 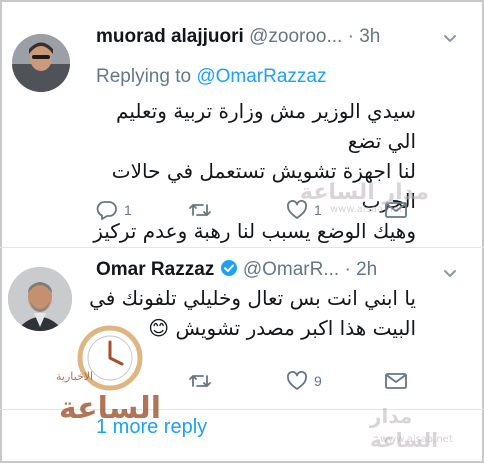 I want to click on dm-button, so click(x=396, y=381).